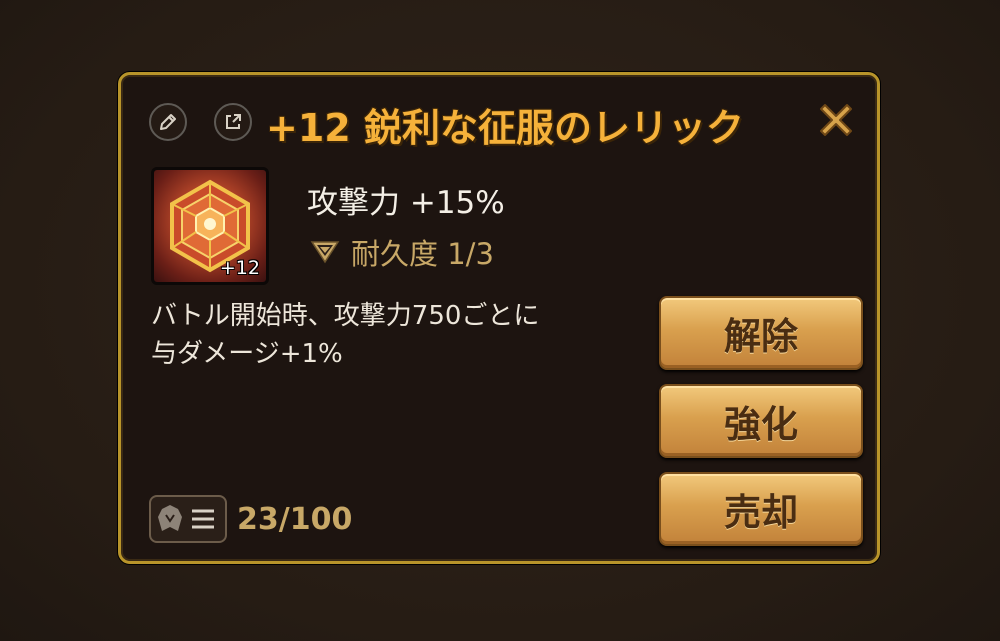 This screenshot has width=1000, height=641. Describe the element at coordinates (247, 354) in the screenshot. I see `description-line: 与ダメージ+1%` at that location.